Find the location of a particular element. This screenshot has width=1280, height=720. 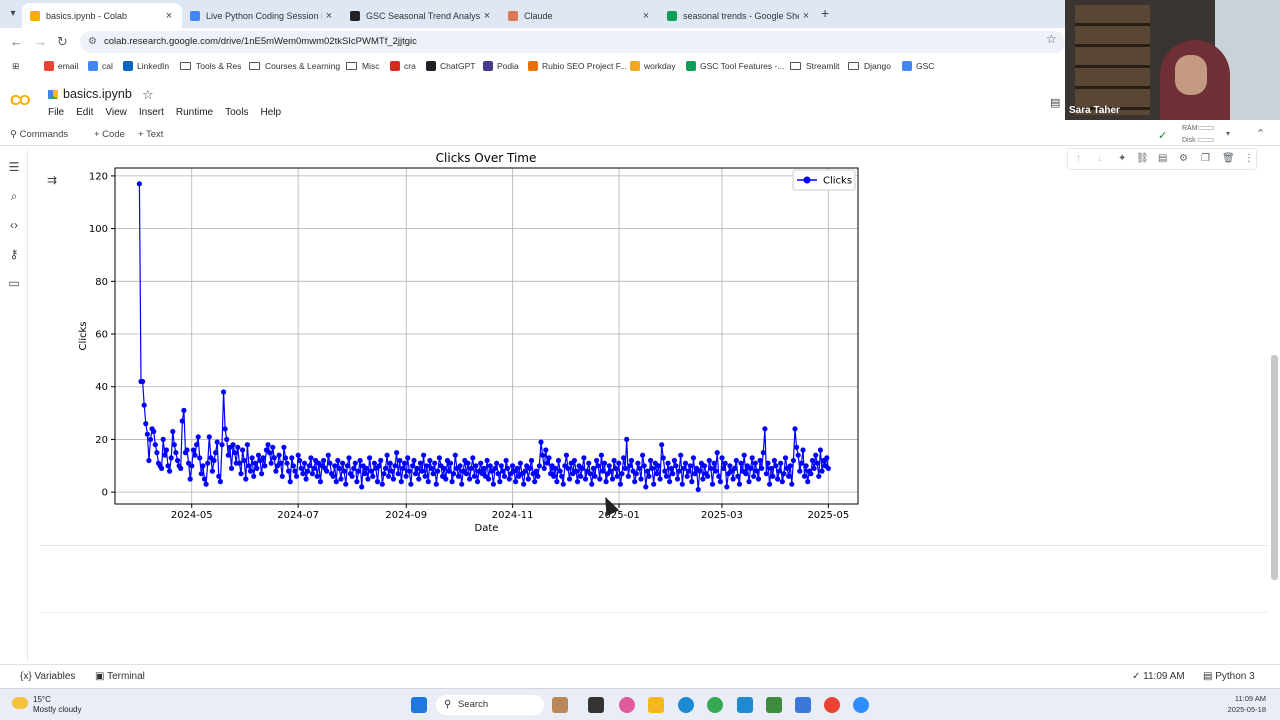

execution-time: ✓ 11:09 AM is located at coordinates (1158, 676).